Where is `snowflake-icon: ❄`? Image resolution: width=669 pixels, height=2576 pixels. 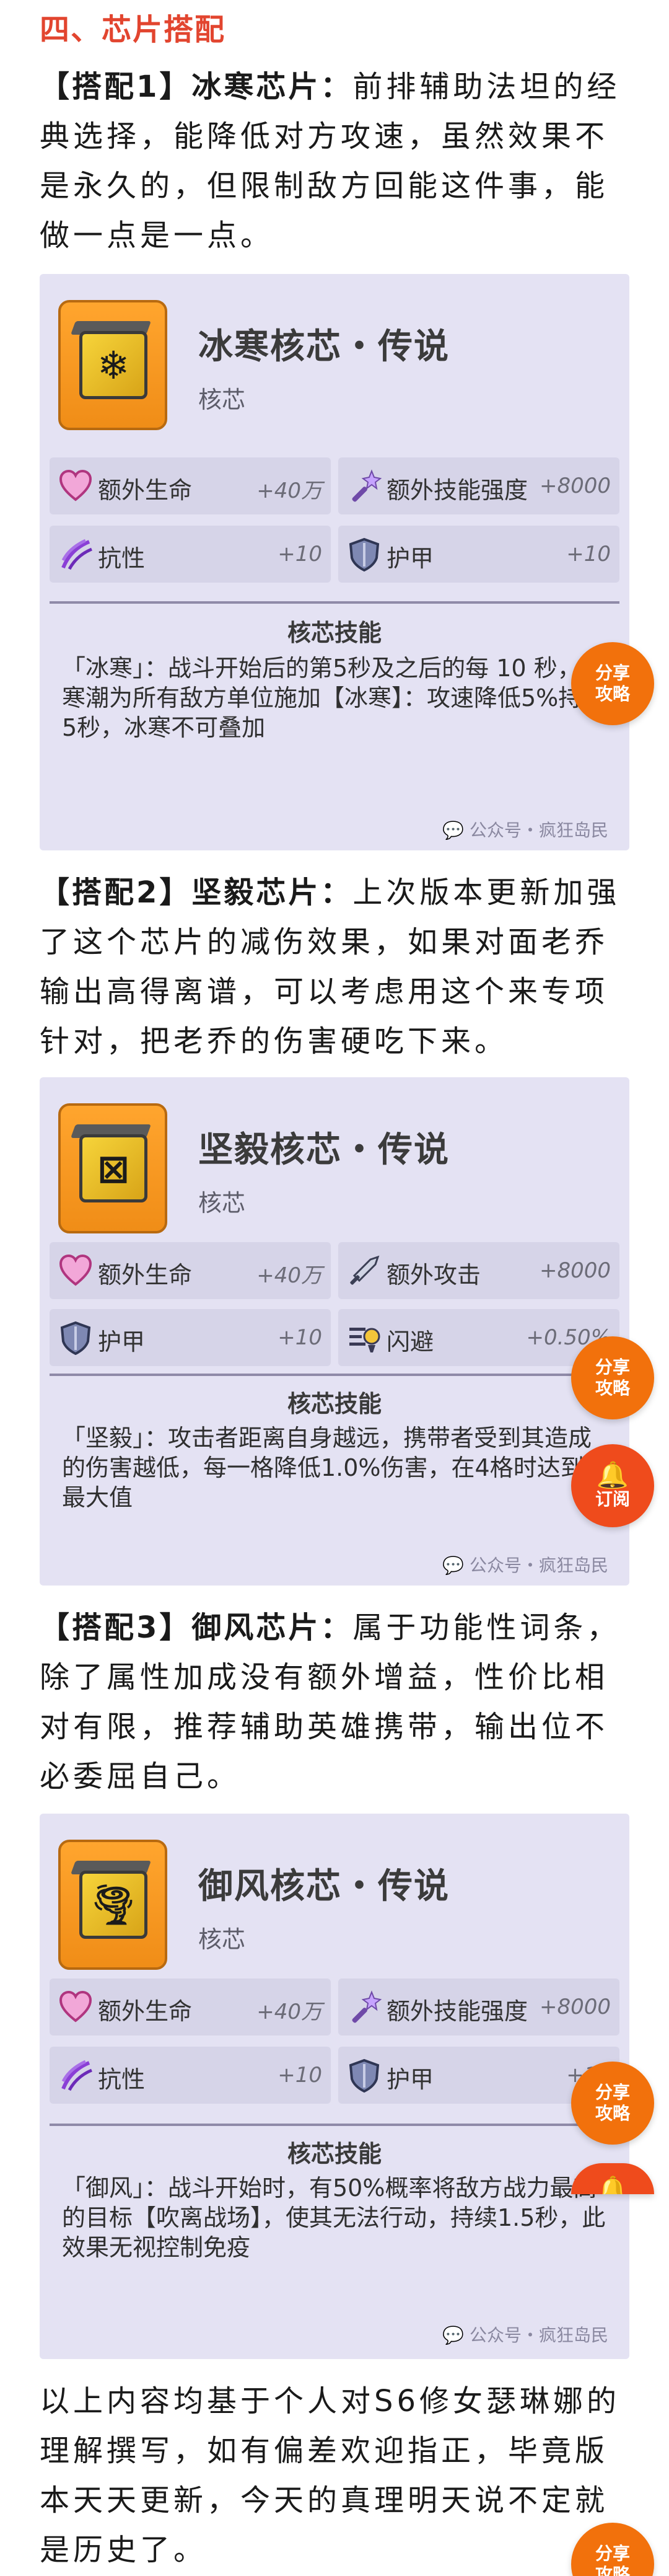
snowflake-icon: ❄ is located at coordinates (113, 365).